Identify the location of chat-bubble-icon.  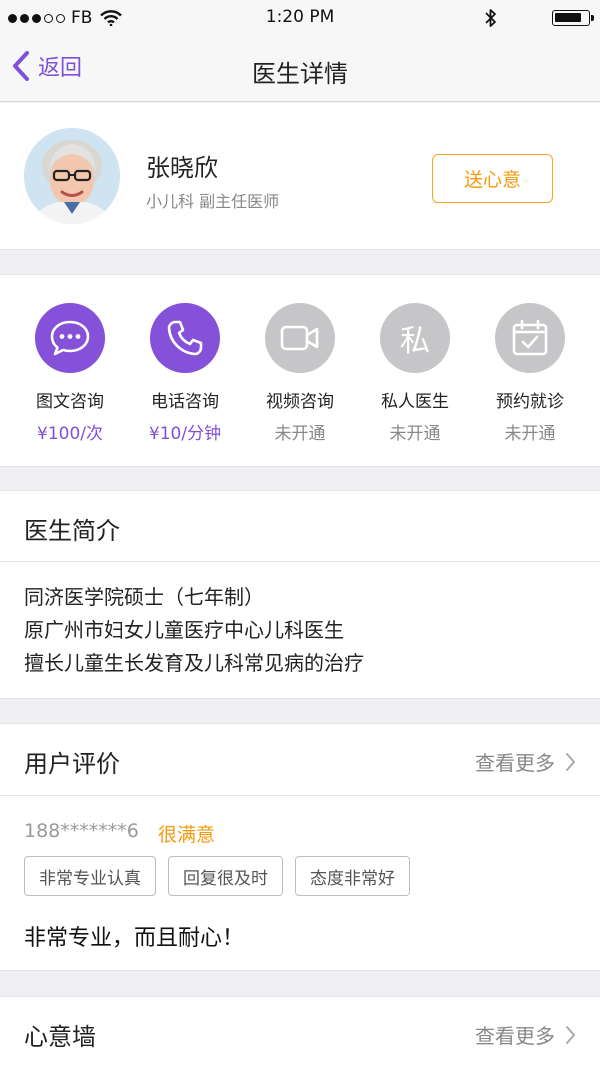
(70, 338).